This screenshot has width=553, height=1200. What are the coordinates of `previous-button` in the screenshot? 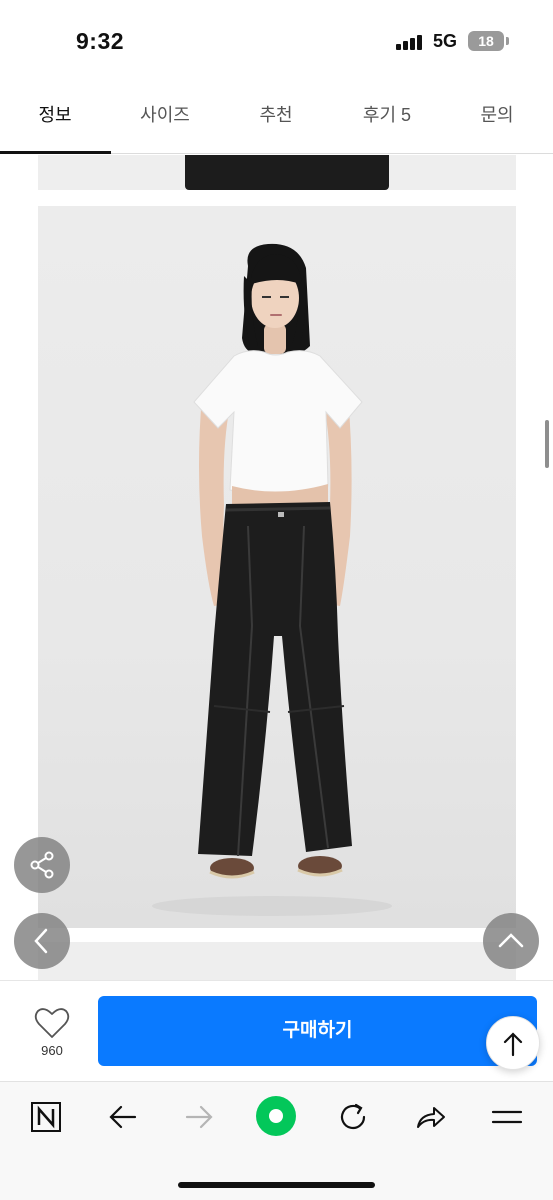 It's located at (42, 941).